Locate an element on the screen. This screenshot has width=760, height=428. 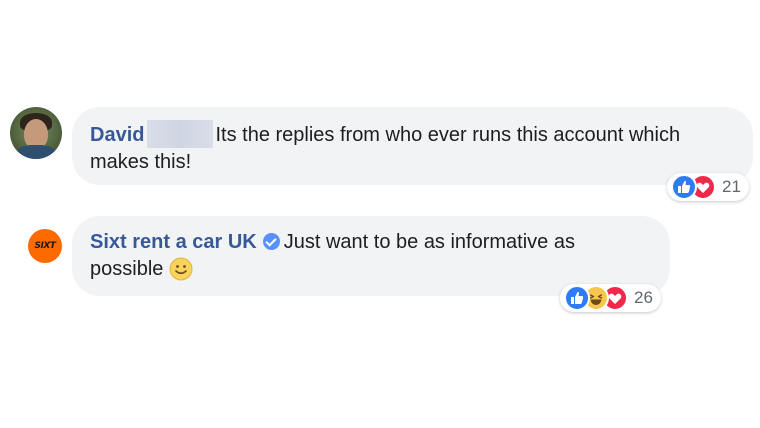
reactions-summary: 26 is located at coordinates (610, 298).